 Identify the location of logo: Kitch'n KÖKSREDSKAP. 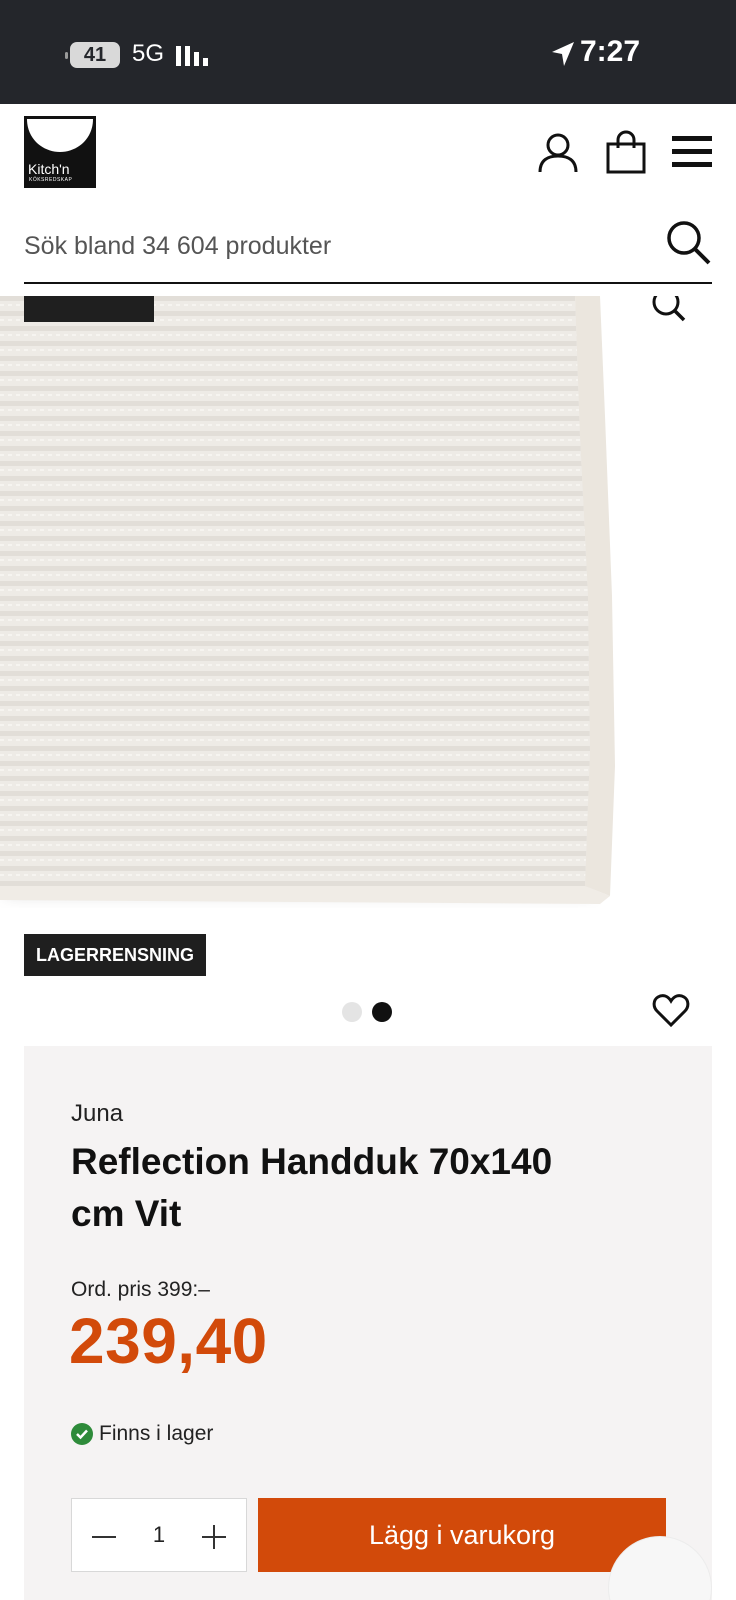
(60, 152).